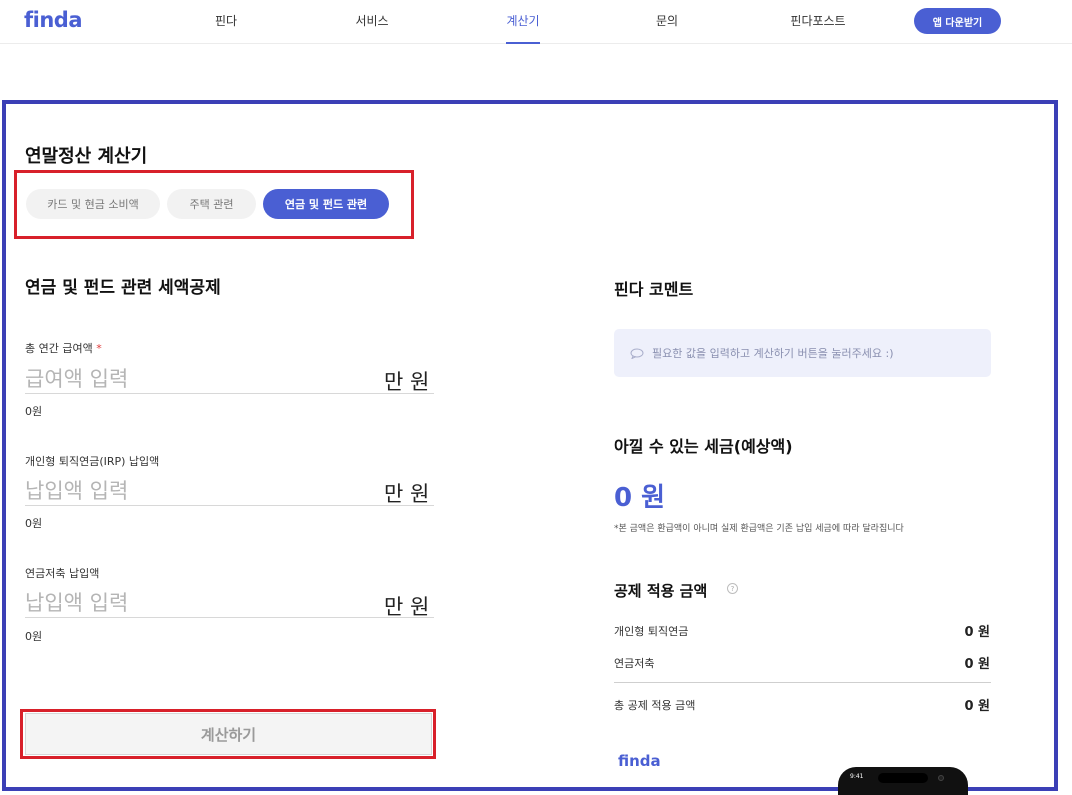 Image resolution: width=1072 pixels, height=795 pixels. What do you see at coordinates (229, 603) in the screenshot?
I see `pension-savings-input` at bounding box center [229, 603].